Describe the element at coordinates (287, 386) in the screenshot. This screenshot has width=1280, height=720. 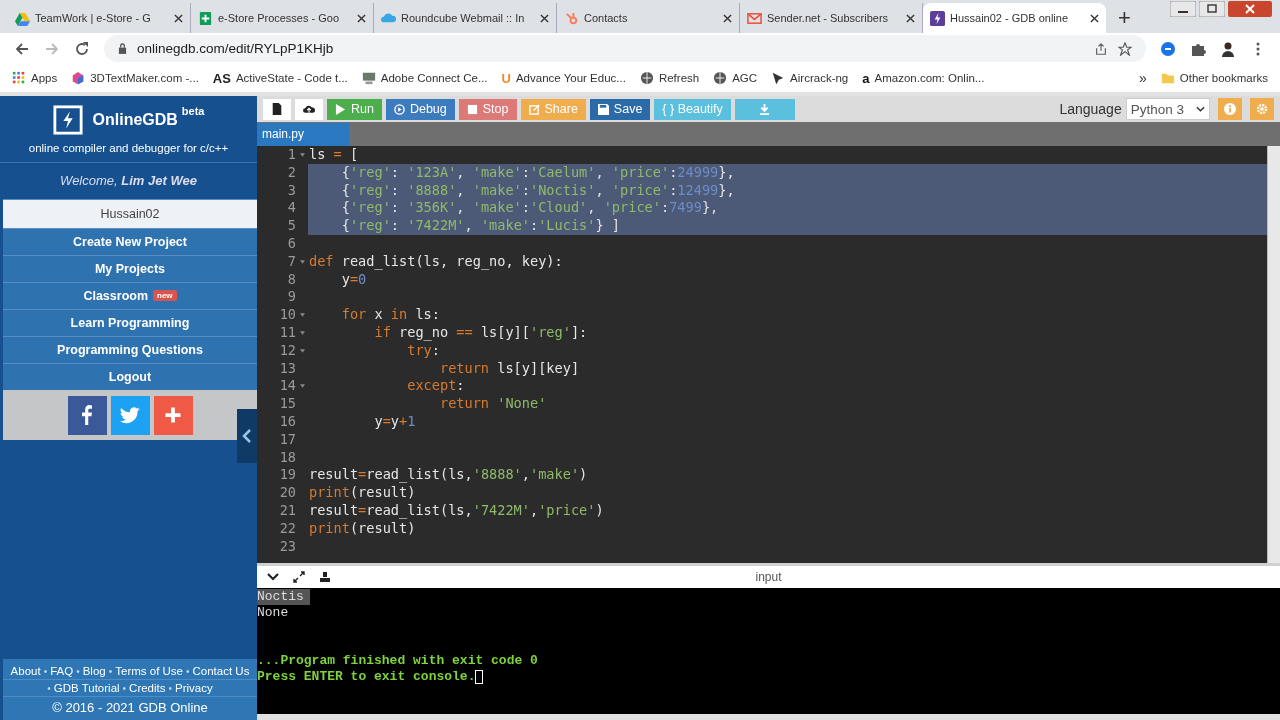
I see `line-number: 14` at that location.